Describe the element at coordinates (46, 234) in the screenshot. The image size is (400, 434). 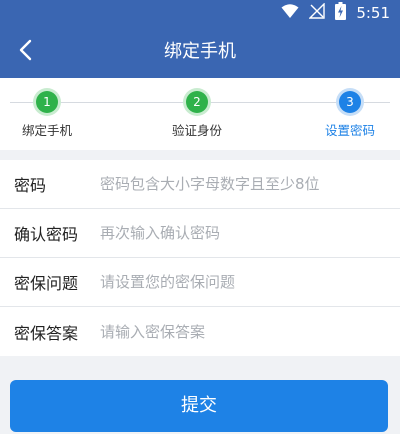
I see `confirm-password-label: 确认密码` at that location.